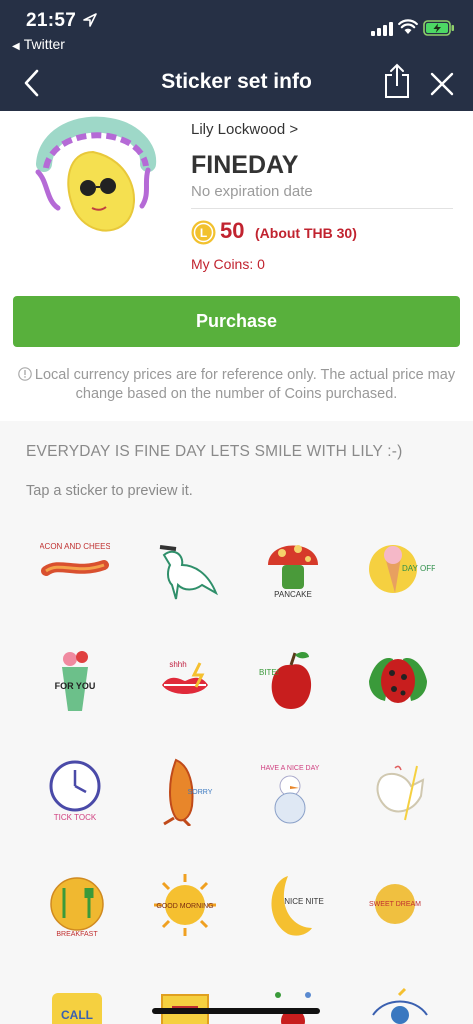 This screenshot has width=473, height=1024. Describe the element at coordinates (228, 264) in the screenshot. I see `my-coins-balance: My Coins: 0` at that location.